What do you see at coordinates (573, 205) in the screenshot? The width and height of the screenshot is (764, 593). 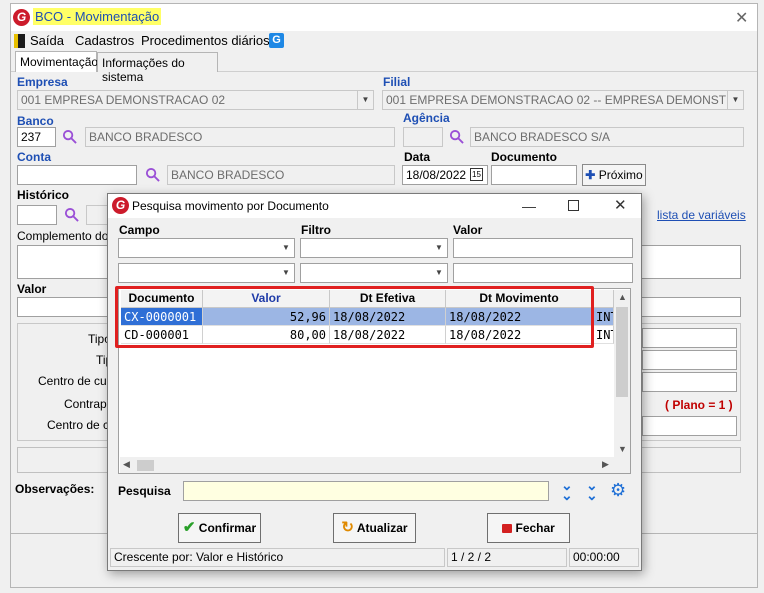 I see `maximize-icon` at bounding box center [573, 205].